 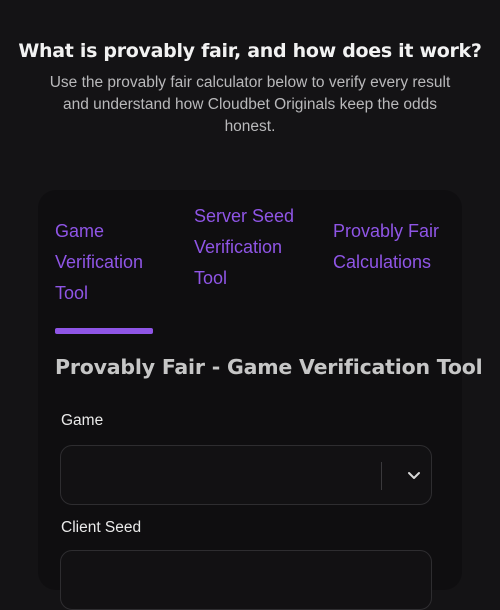 What do you see at coordinates (414, 475) in the screenshot?
I see `chevron-down-icon` at bounding box center [414, 475].